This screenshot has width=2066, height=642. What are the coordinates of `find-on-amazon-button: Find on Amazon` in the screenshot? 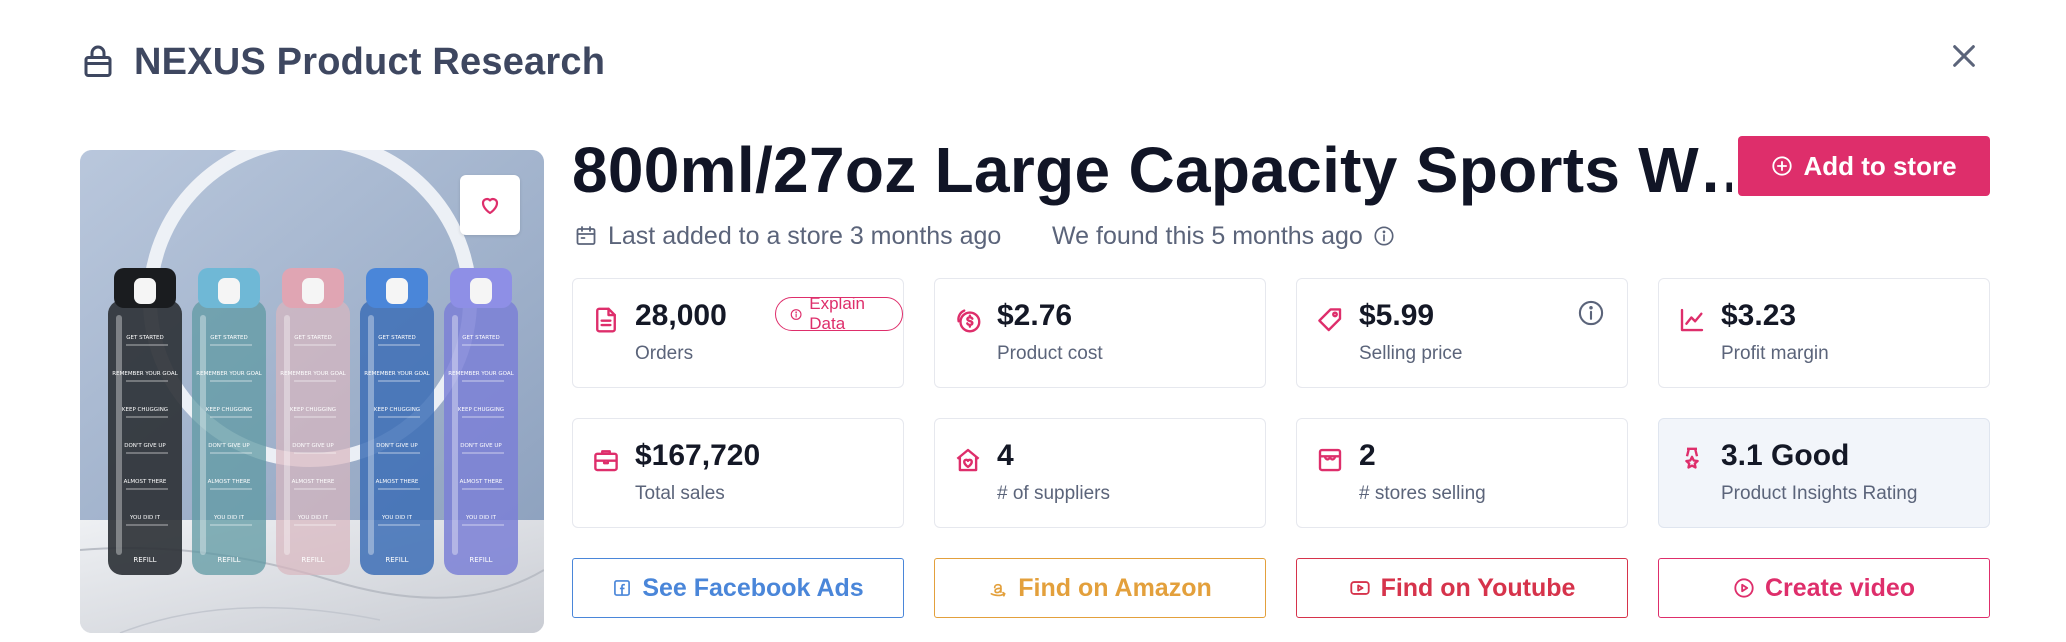 It's located at (1100, 588).